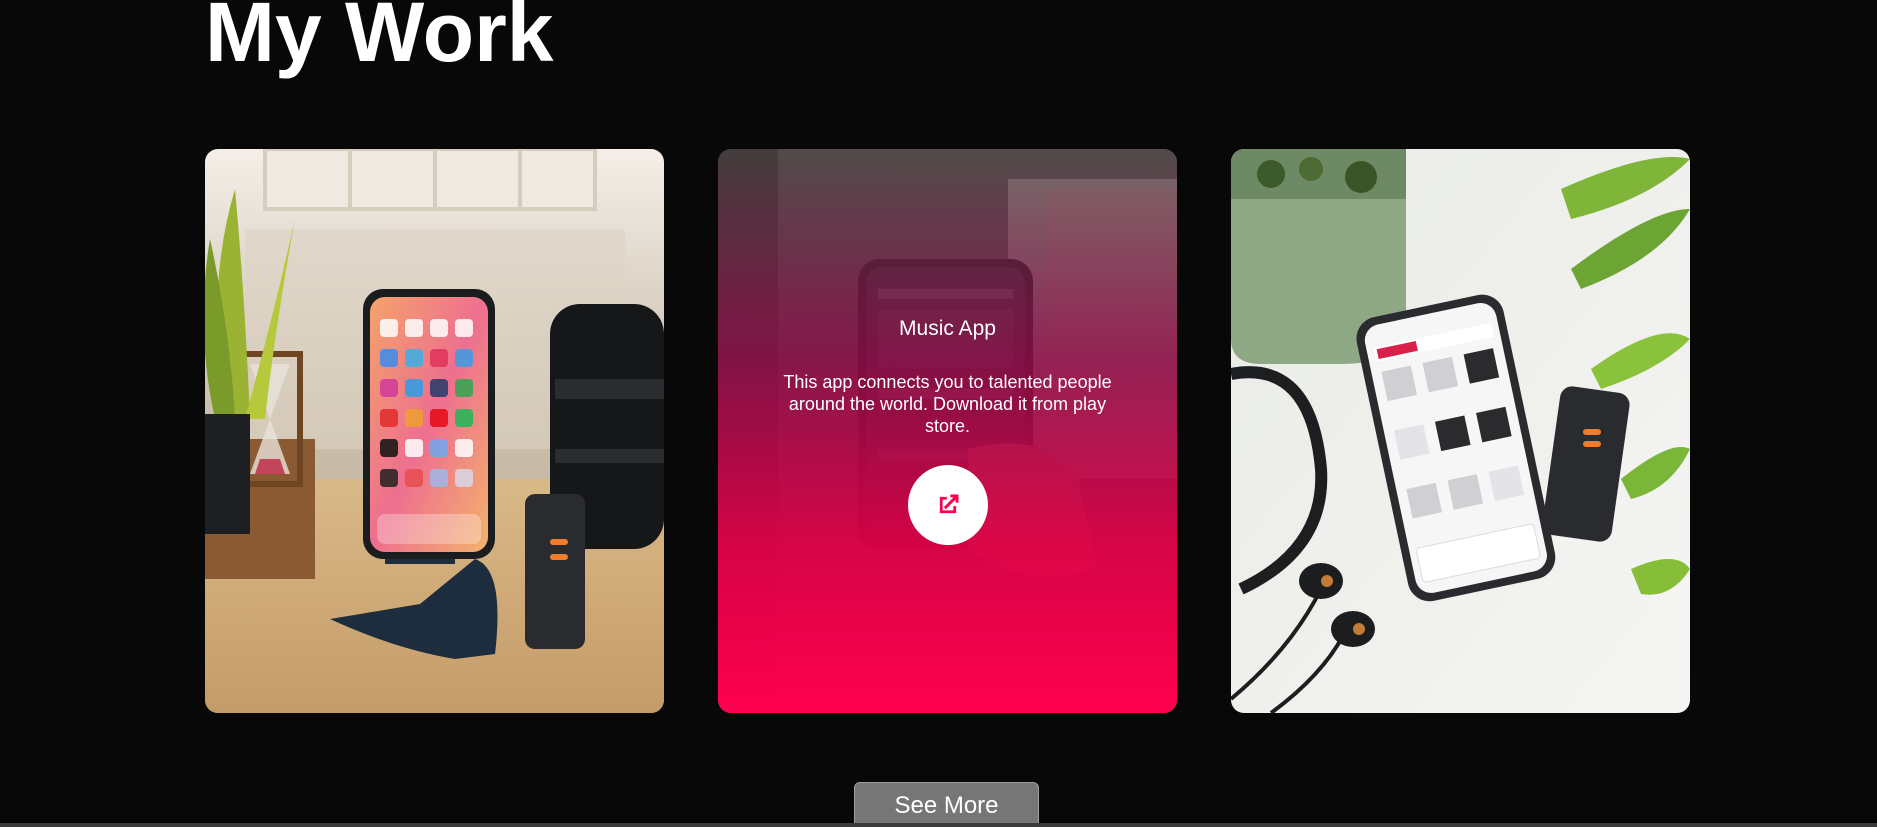  I want to click on work-title: Music App, so click(947, 328).